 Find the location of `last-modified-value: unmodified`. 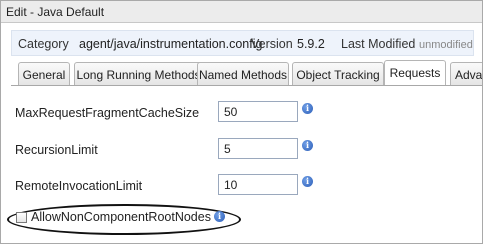

last-modified-value: unmodified is located at coordinates (446, 45).